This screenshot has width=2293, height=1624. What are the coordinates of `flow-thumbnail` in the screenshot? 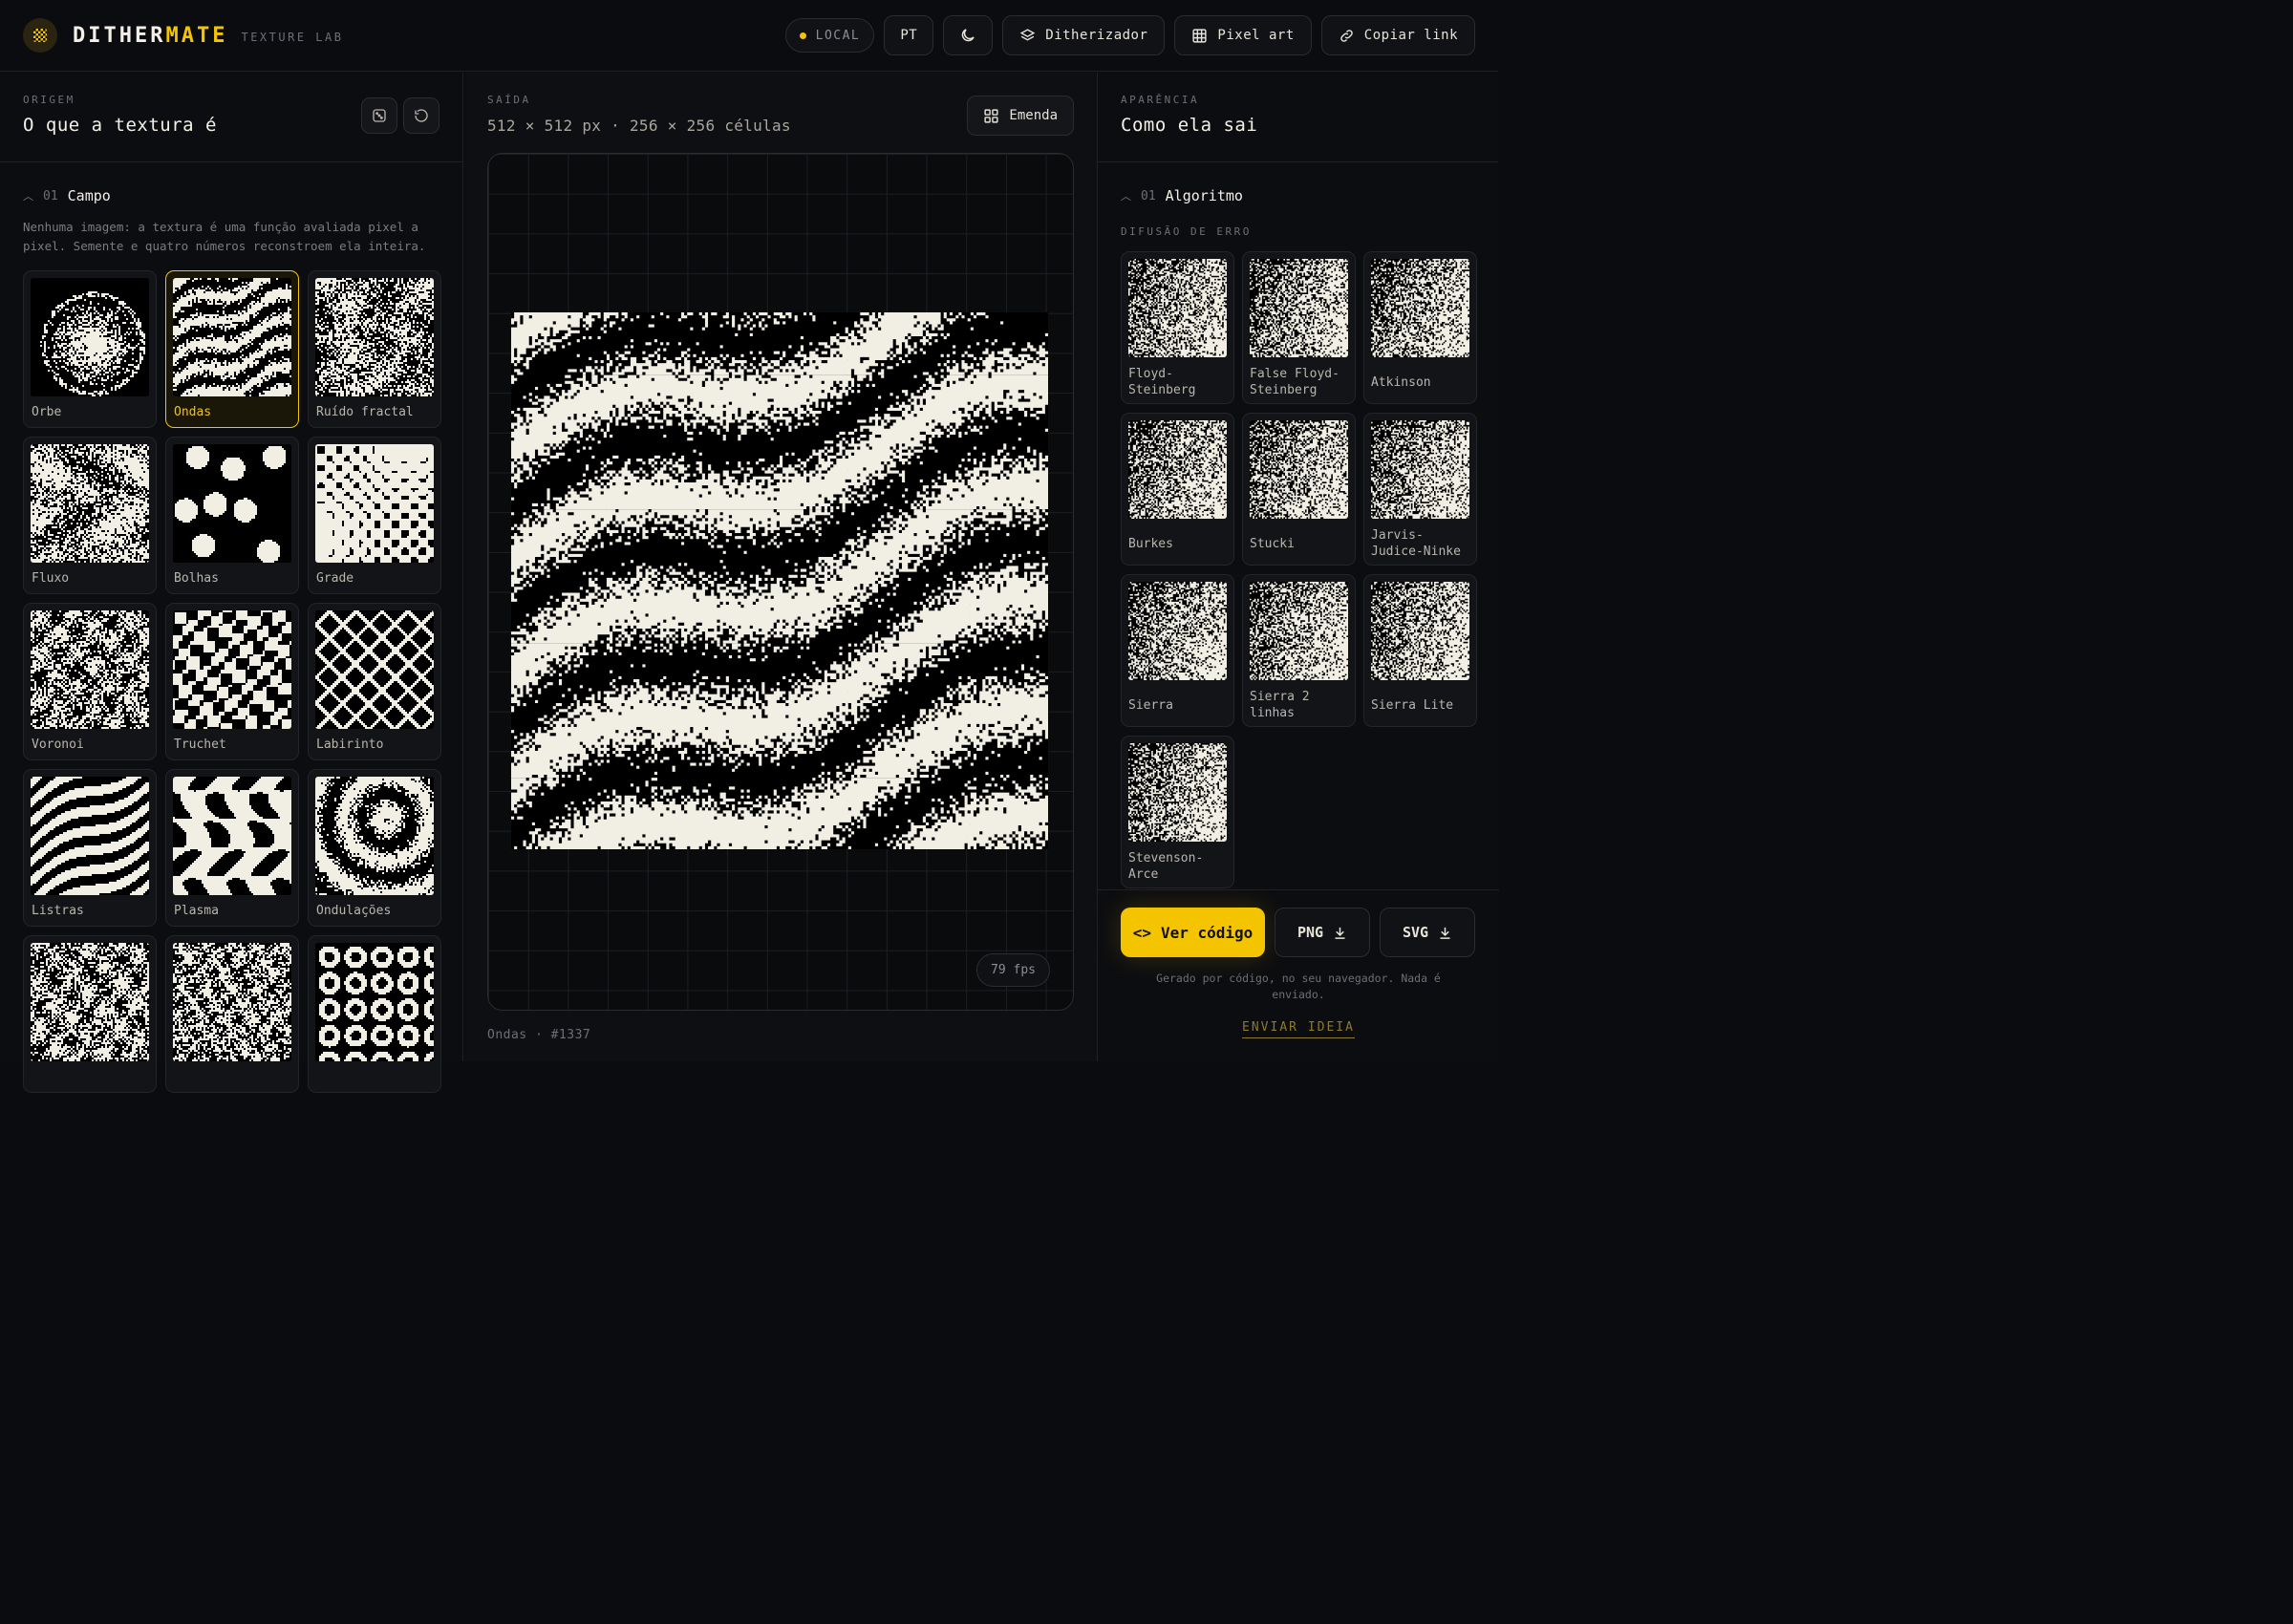 It's located at (90, 504).